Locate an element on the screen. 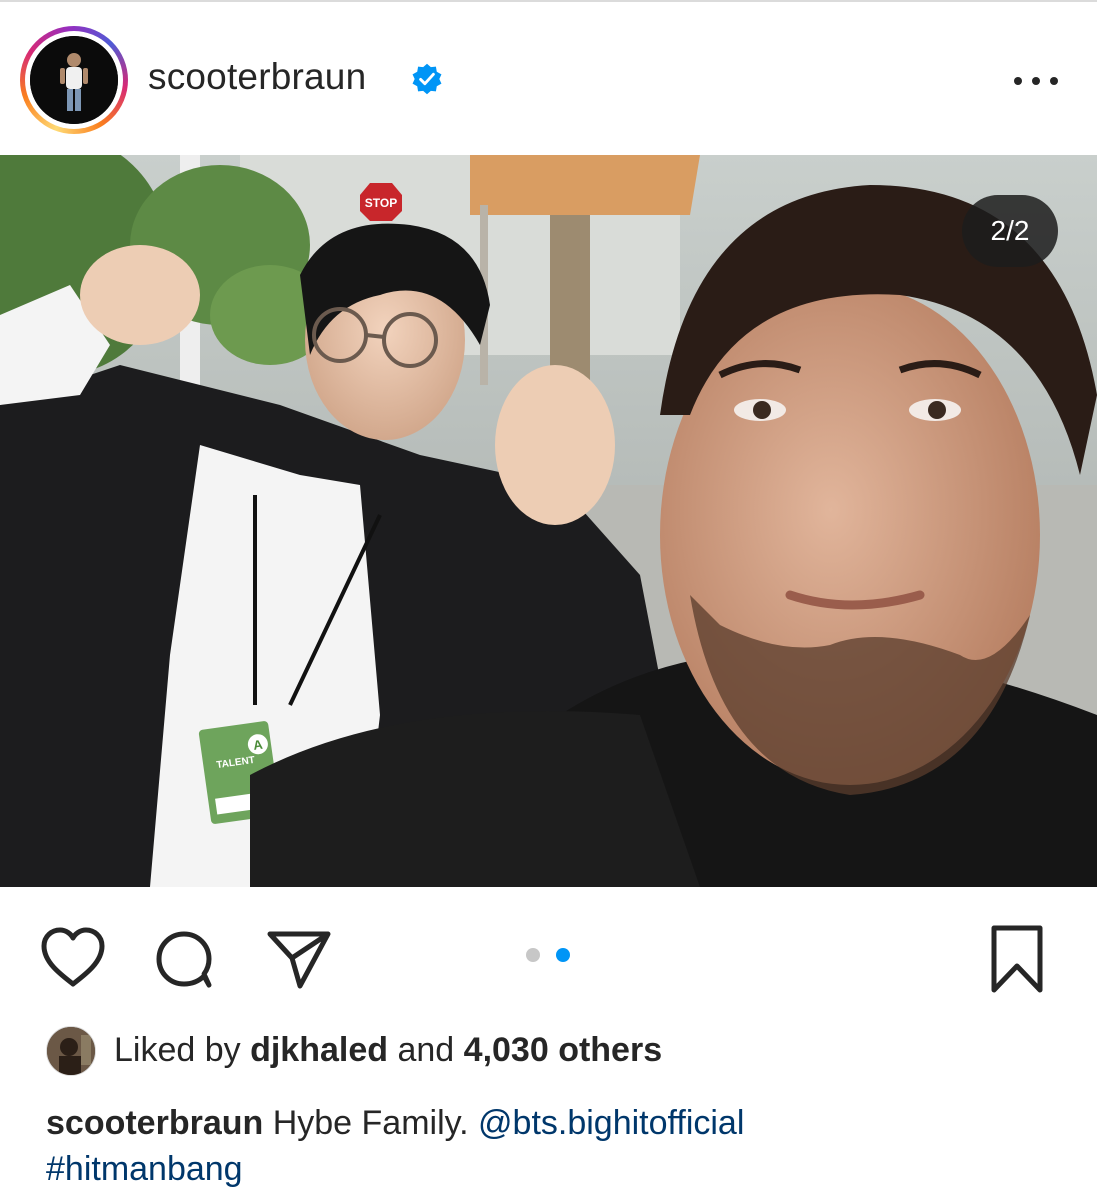  caption-mention: @bts.bighitofficial is located at coordinates (611, 1123).